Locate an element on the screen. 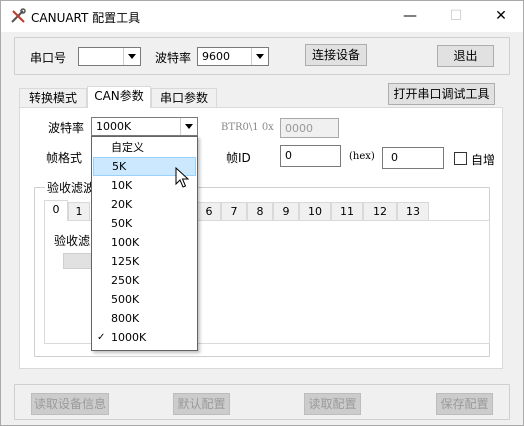  port-select is located at coordinates (109, 56).